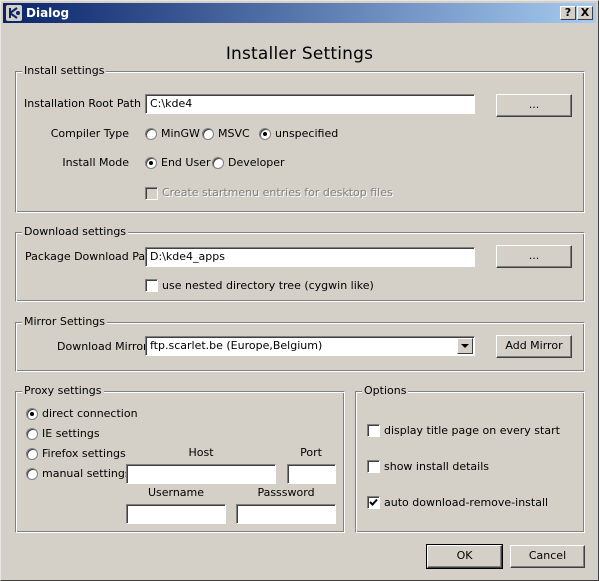  Describe the element at coordinates (256, 162) in the screenshot. I see `mode-developer-label: Developer` at that location.